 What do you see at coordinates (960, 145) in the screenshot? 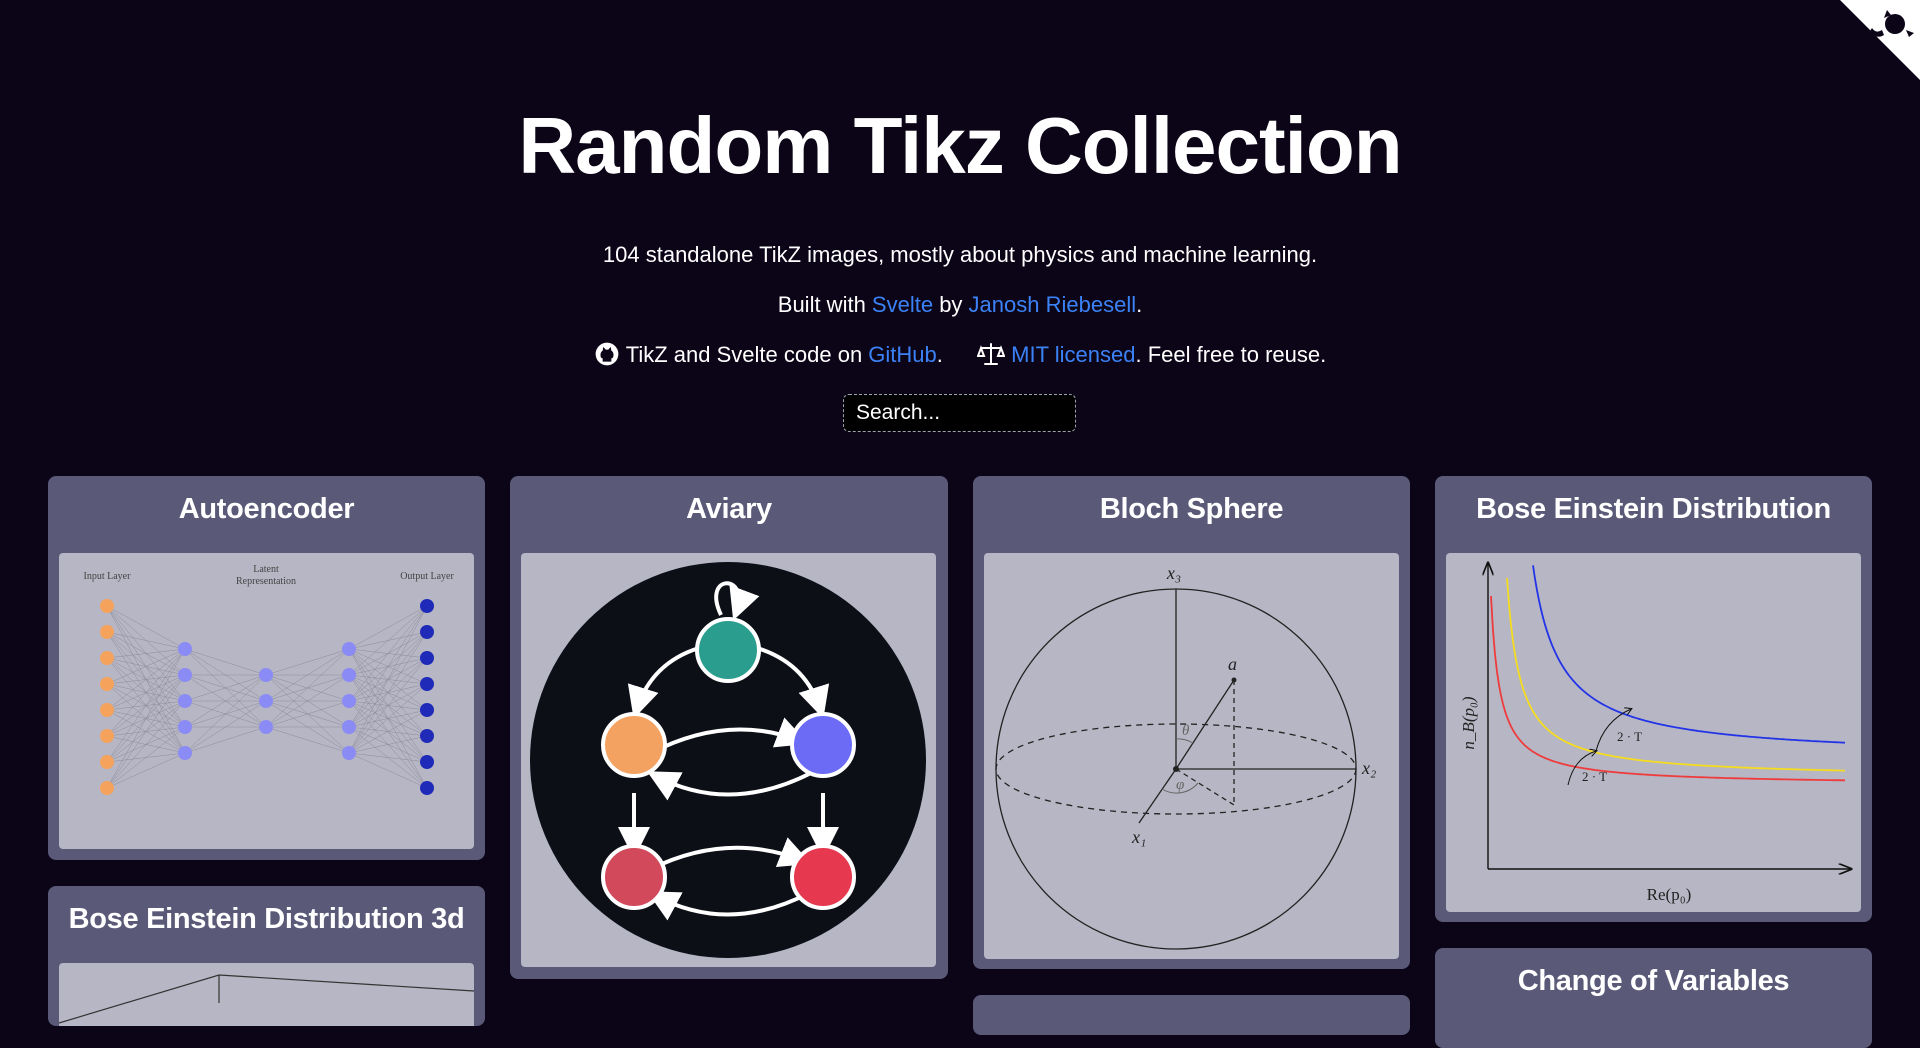
I see `page-title: Random Tikz Collection` at bounding box center [960, 145].